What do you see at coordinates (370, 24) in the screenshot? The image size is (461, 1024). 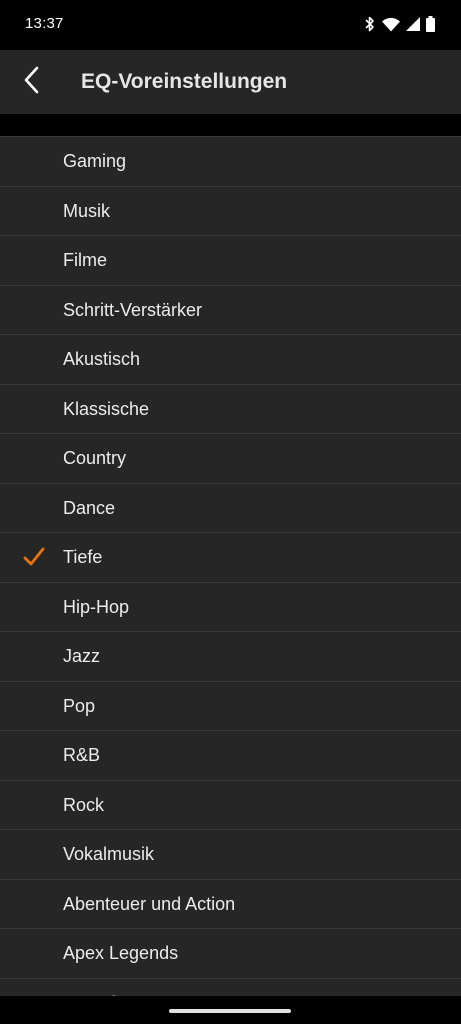 I see `bluetooth-icon` at bounding box center [370, 24].